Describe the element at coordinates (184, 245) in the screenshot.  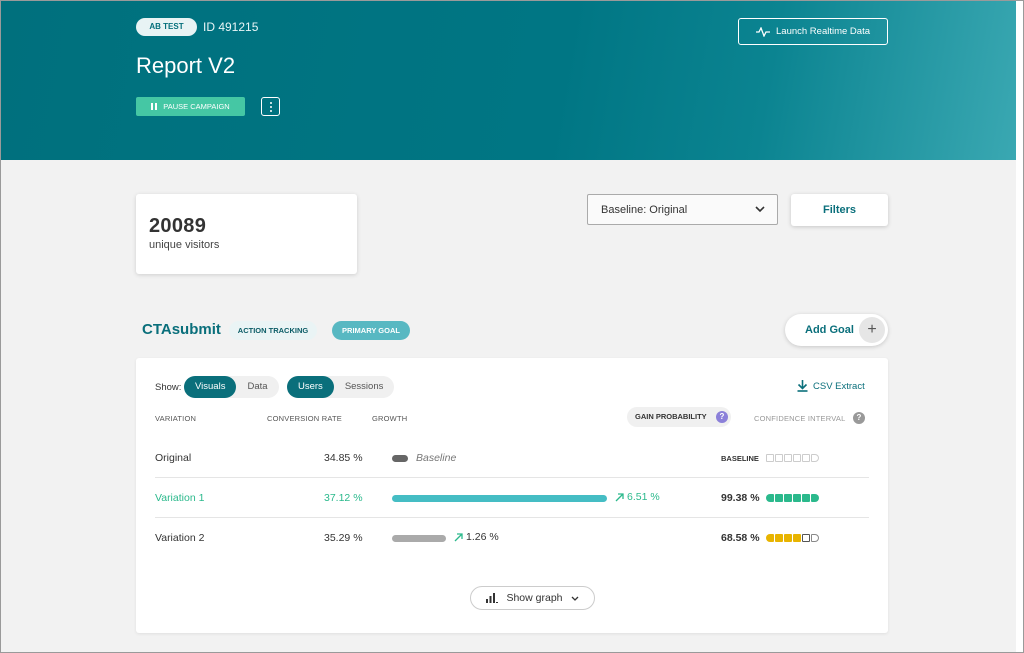
I see `visitors-label: unique visitors` at that location.